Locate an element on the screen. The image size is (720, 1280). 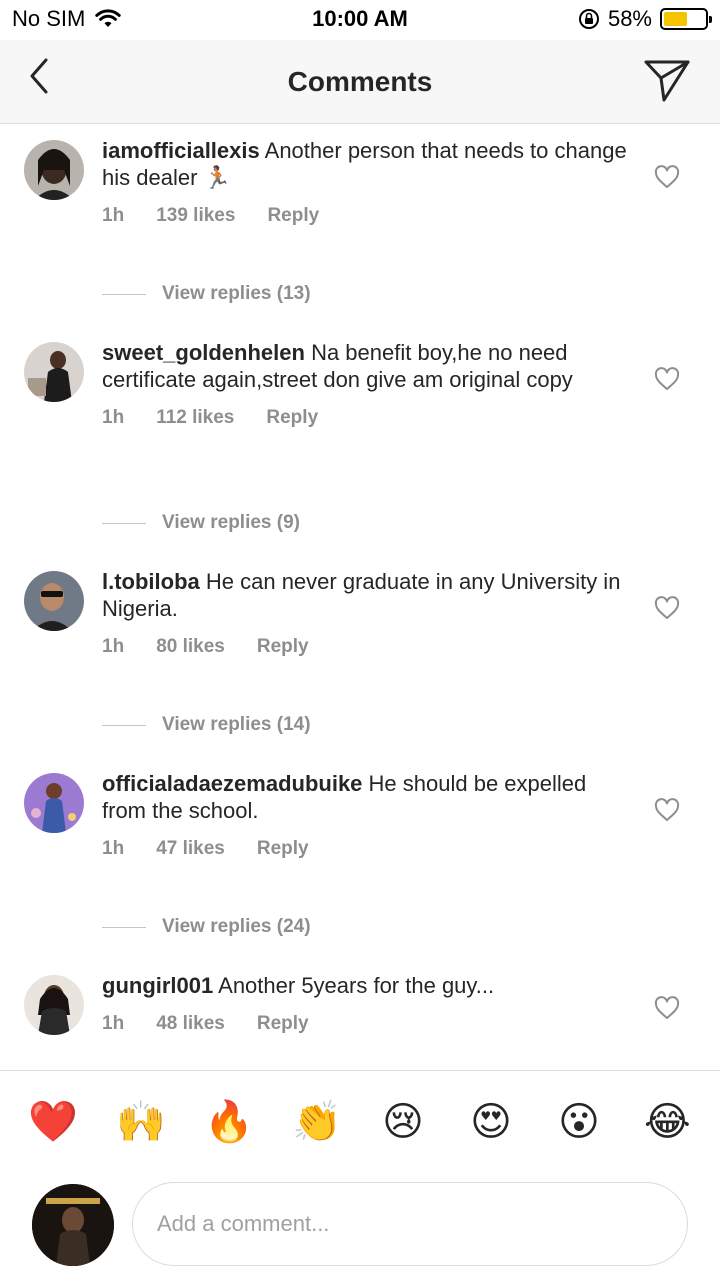
comment-likes: 47 likes is located at coordinates (190, 849).